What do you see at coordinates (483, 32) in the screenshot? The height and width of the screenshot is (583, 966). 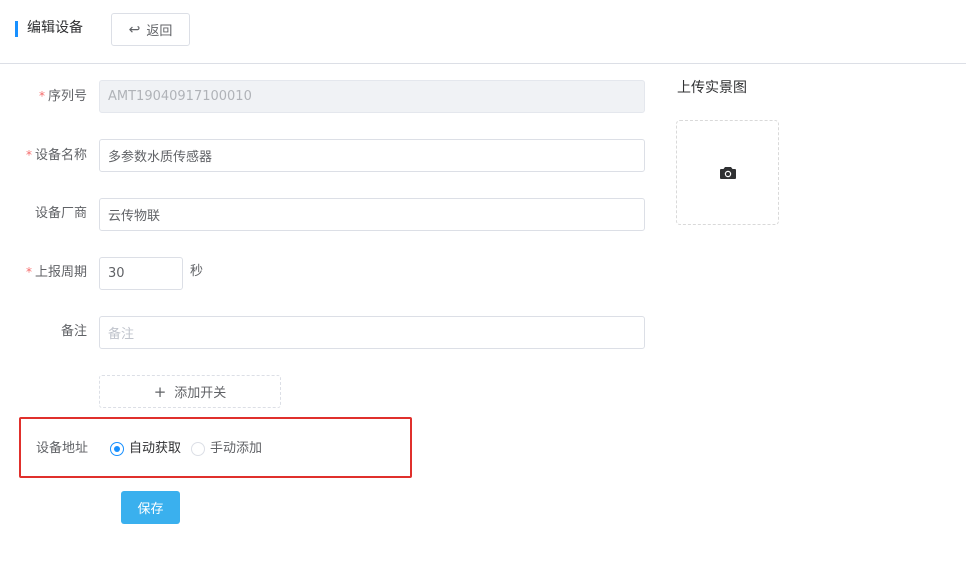 I see `page-header: 编辑设备 ↩ 返回` at bounding box center [483, 32].